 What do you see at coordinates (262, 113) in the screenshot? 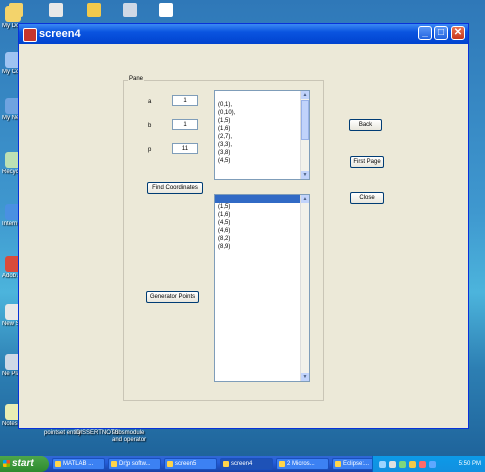
I see `coordinate-list-item: (0,10),` at bounding box center [262, 113].